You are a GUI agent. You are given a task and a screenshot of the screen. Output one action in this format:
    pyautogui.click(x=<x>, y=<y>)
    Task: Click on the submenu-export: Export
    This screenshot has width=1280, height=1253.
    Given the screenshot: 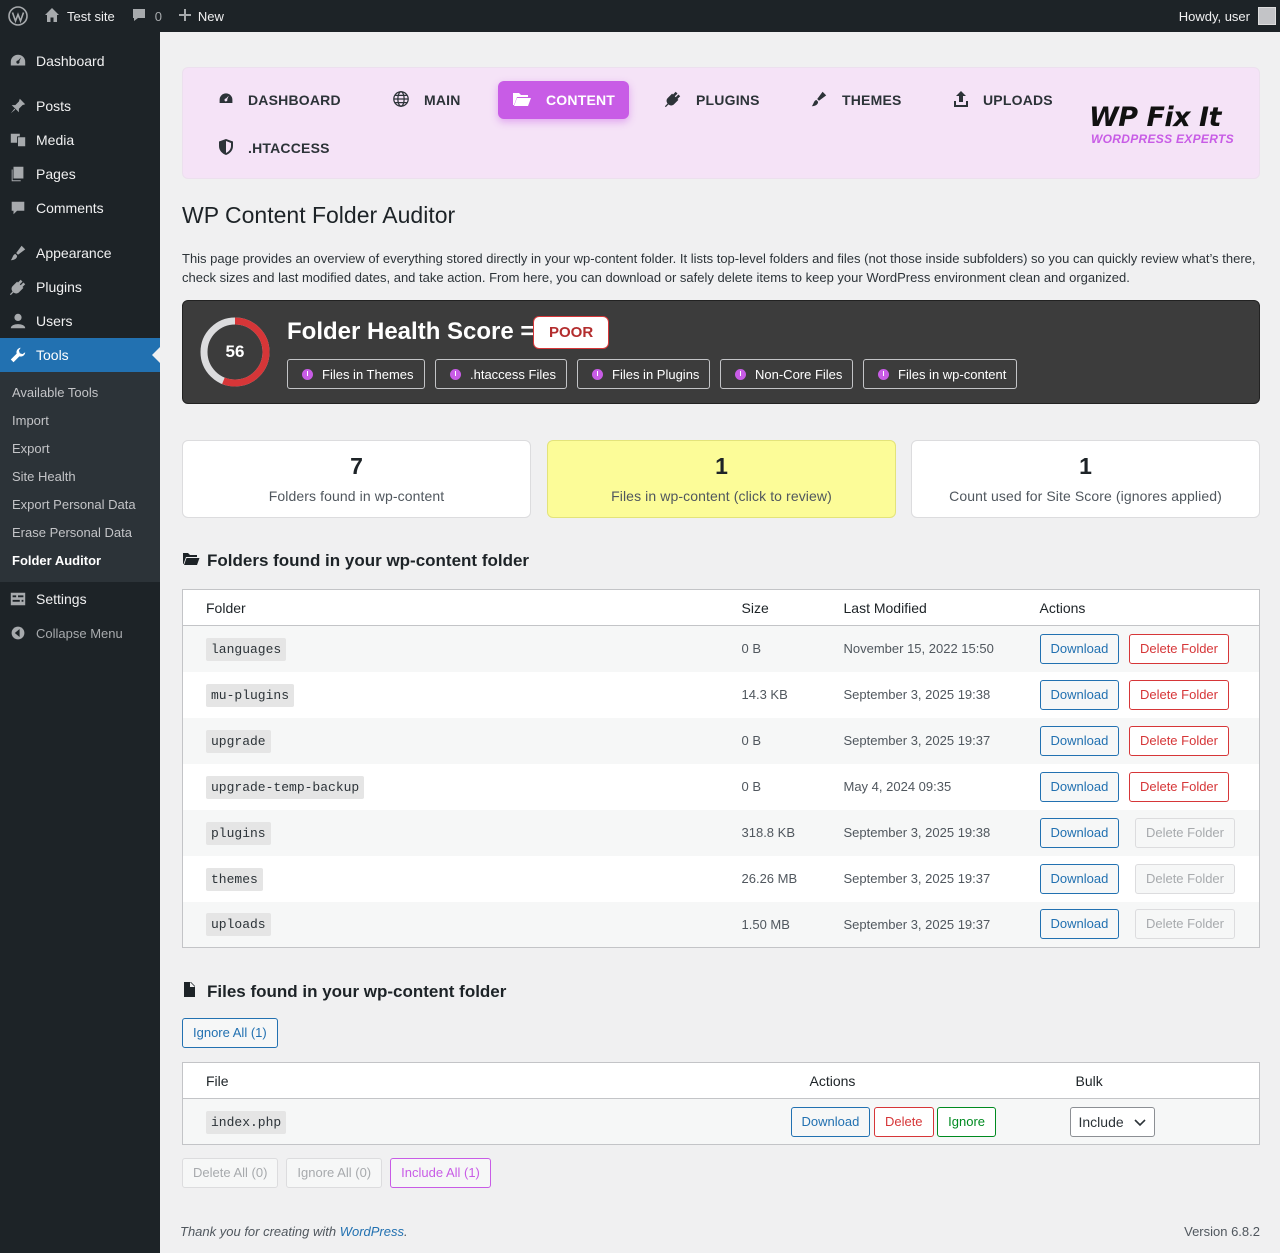 What is the action you would take?
    pyautogui.click(x=80, y=449)
    